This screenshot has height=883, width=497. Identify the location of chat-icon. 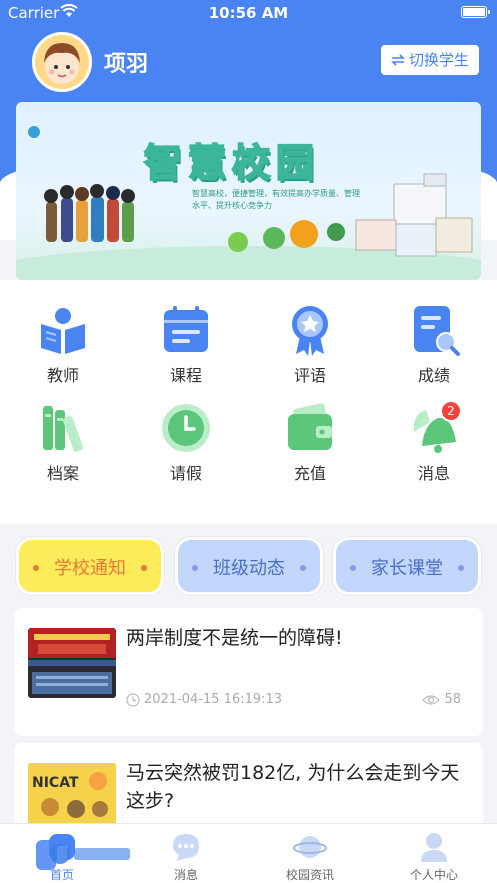
(186, 847).